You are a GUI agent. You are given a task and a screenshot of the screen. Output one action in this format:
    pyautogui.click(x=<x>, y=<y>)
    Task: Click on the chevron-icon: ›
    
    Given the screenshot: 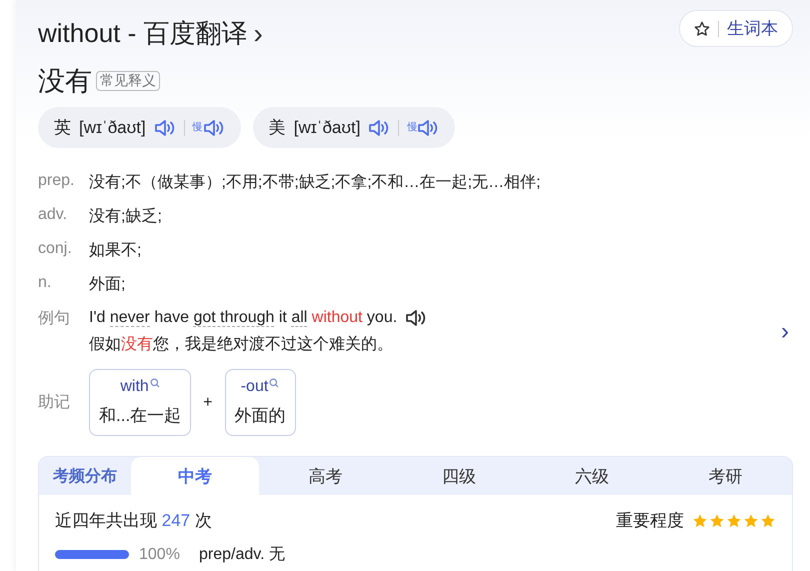 What is the action you would take?
    pyautogui.click(x=258, y=34)
    